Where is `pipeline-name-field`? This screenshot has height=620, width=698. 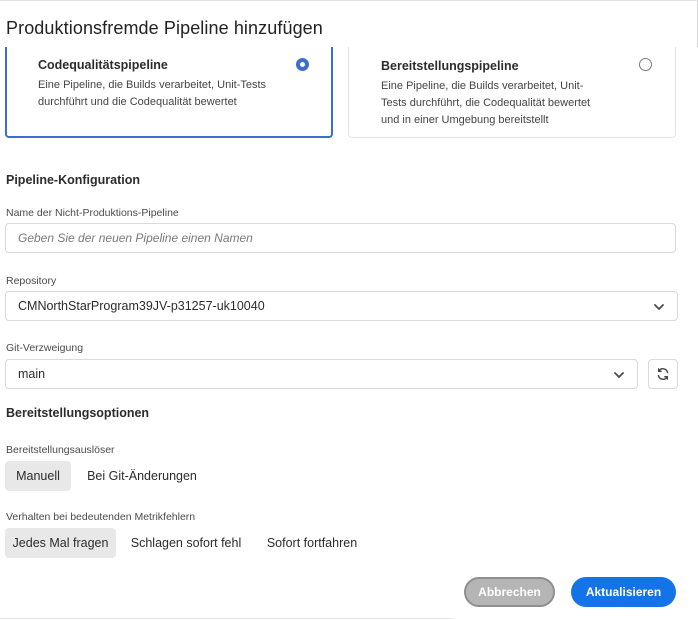 pipeline-name-field is located at coordinates (340, 238).